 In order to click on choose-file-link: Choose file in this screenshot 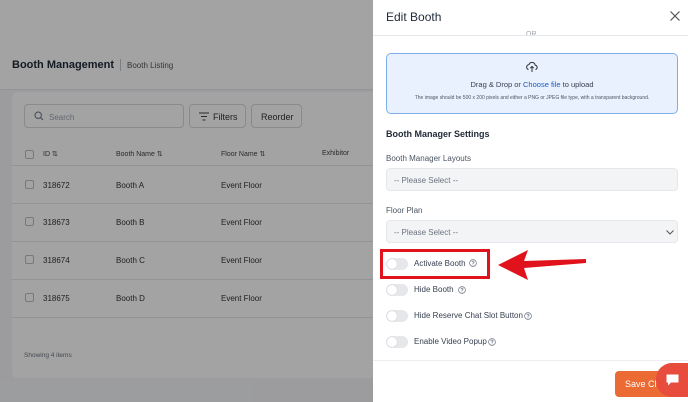, I will do `click(542, 84)`.